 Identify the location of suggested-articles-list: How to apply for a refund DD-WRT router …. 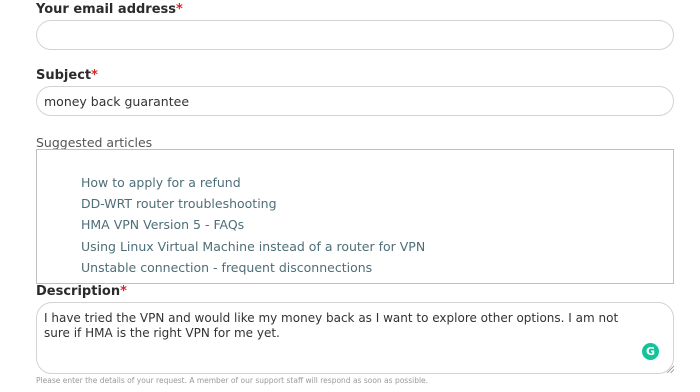
(253, 225).